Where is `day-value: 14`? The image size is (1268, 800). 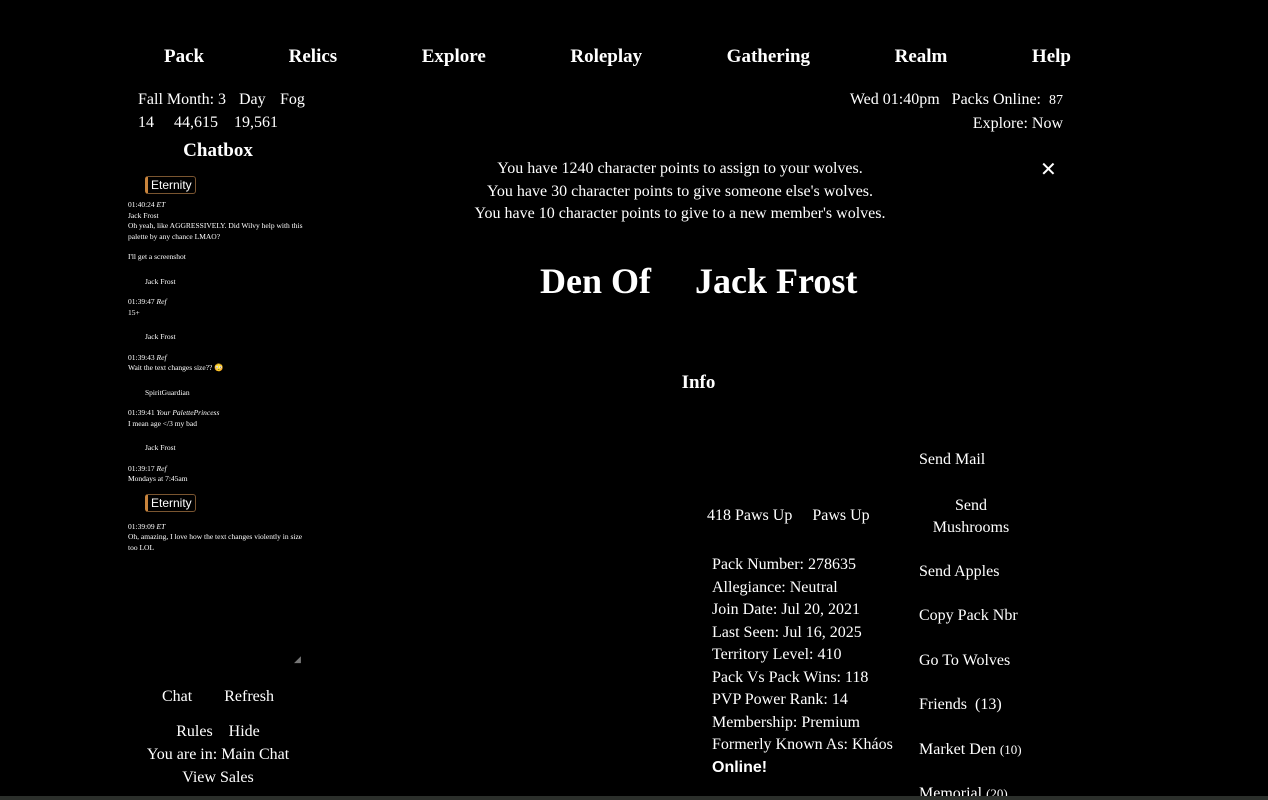
day-value: 14 is located at coordinates (146, 122).